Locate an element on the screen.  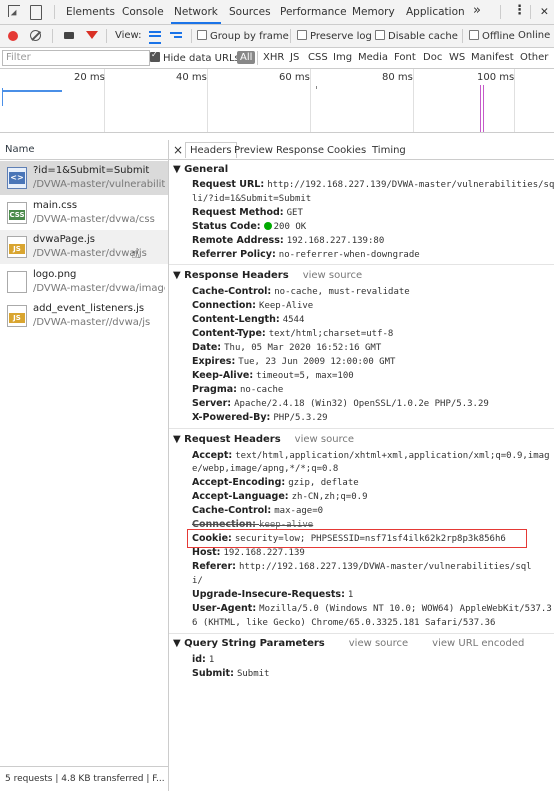
timeline-tick-label: 40 ms is located at coordinates (191, 77).